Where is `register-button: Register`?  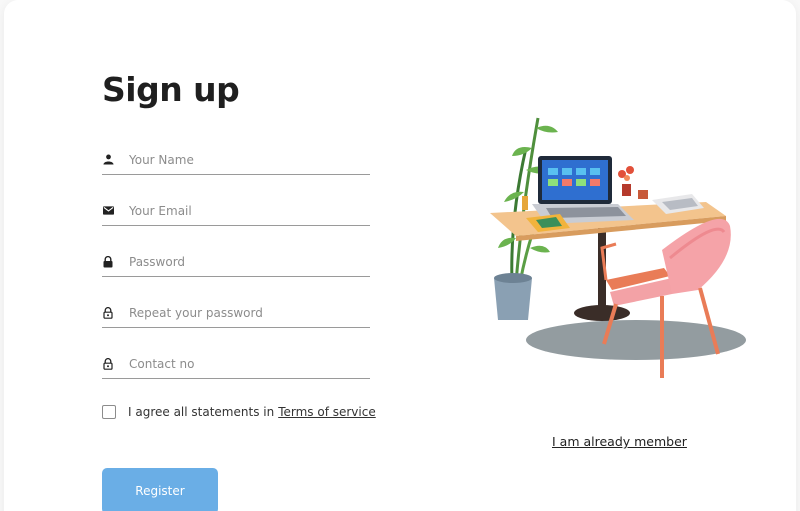
register-button: Register is located at coordinates (160, 489).